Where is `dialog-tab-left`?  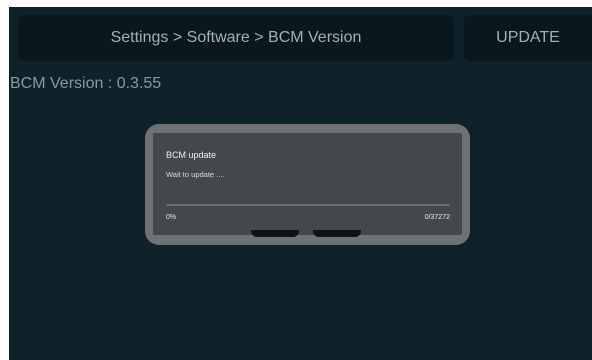 dialog-tab-left is located at coordinates (275, 233).